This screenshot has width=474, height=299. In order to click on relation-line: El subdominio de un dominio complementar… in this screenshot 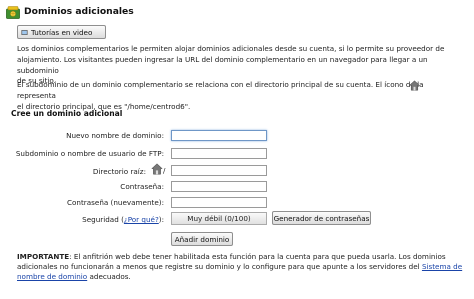, I will do `click(220, 84)`.